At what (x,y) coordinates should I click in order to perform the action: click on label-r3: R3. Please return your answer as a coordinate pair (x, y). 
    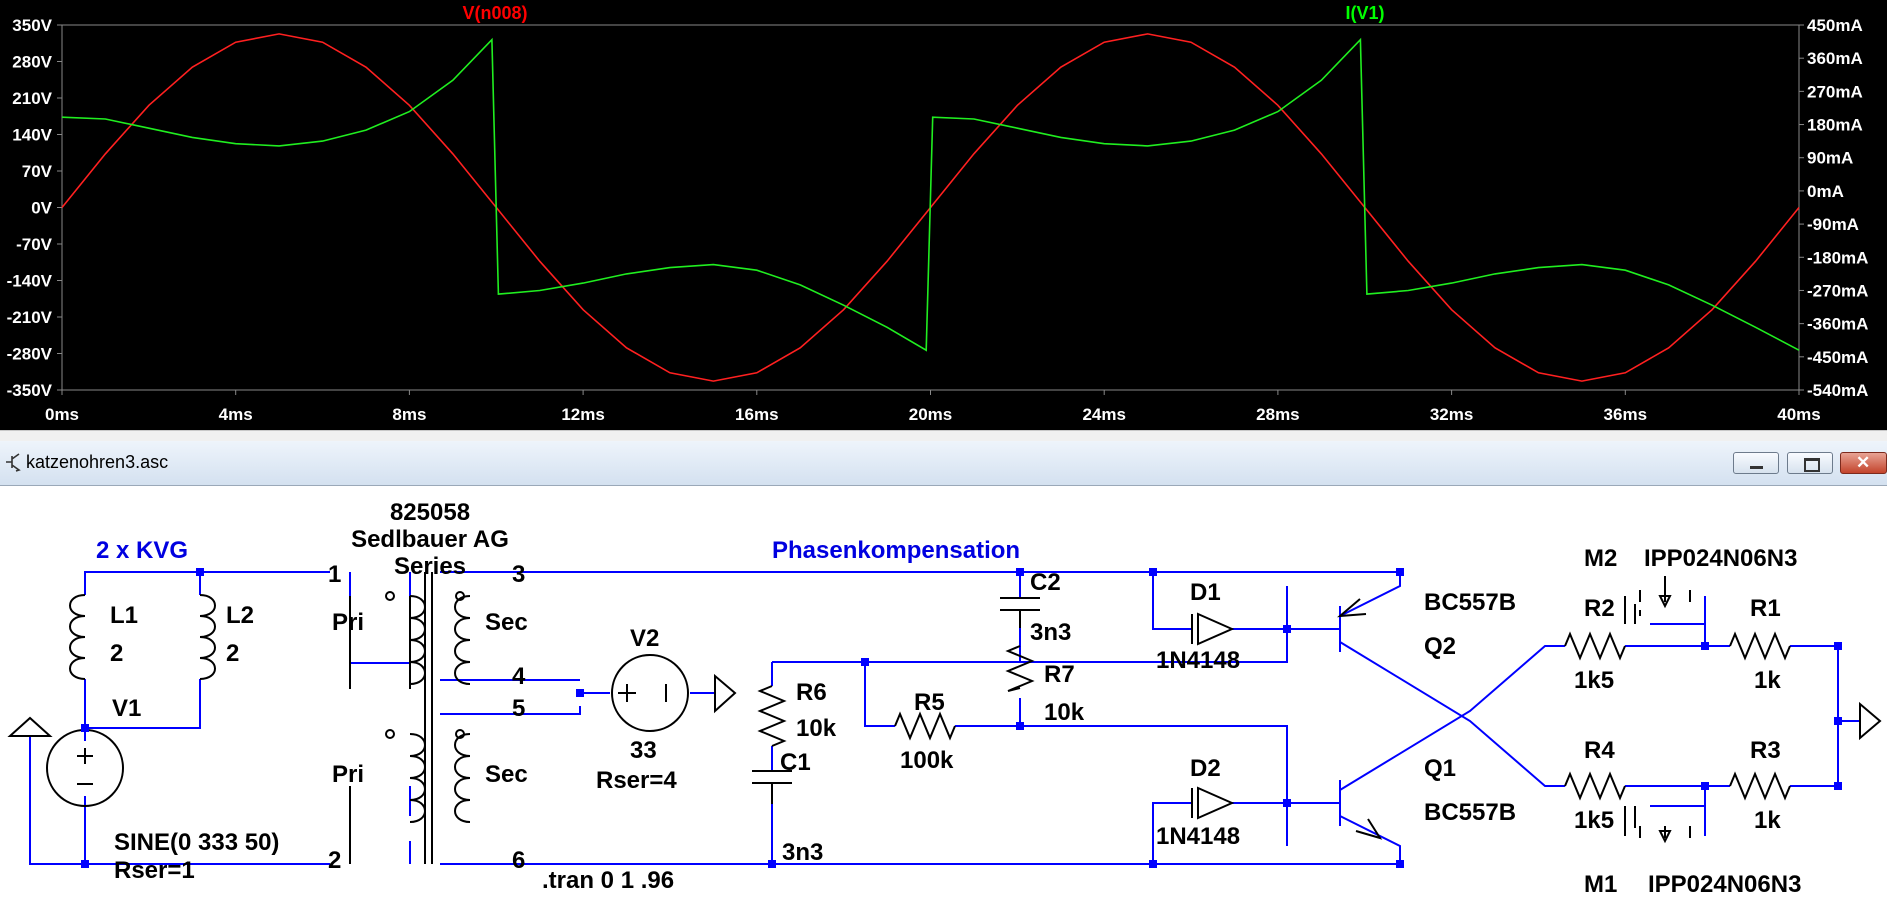
    Looking at the image, I should click on (1765, 750).